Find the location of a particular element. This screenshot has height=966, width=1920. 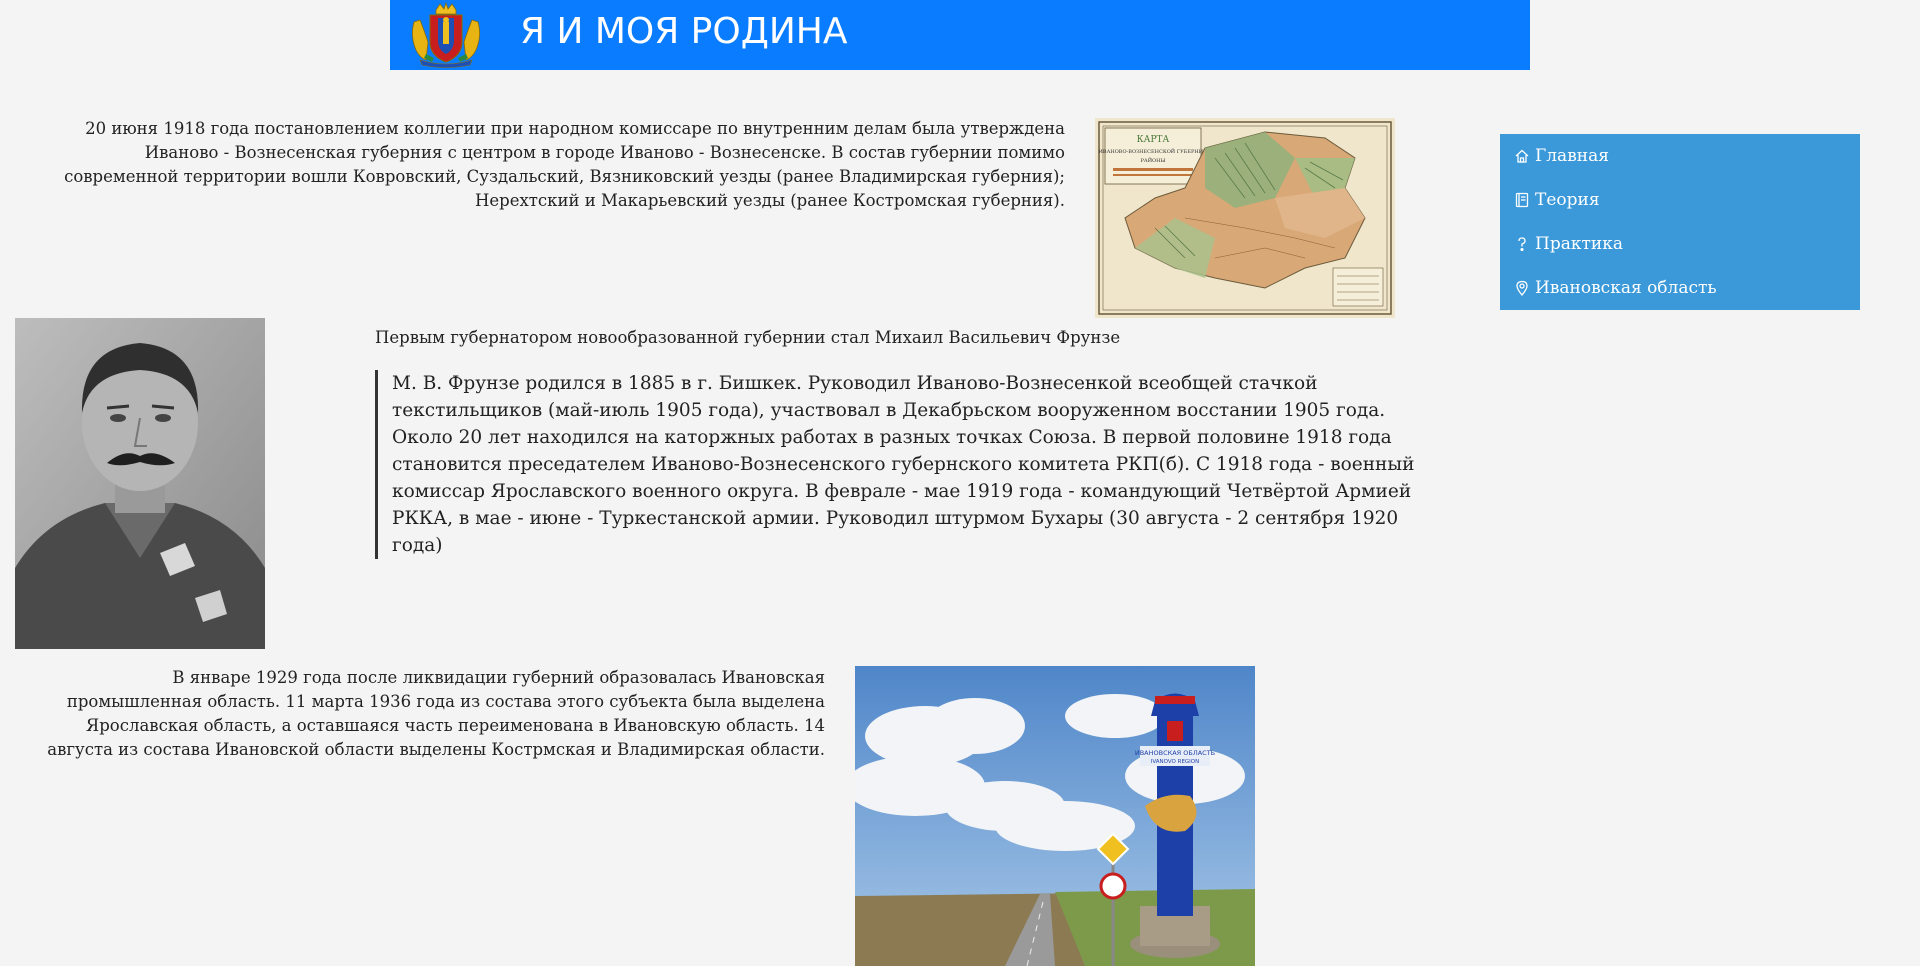

nav-item-practice: Практика is located at coordinates (1680, 244).